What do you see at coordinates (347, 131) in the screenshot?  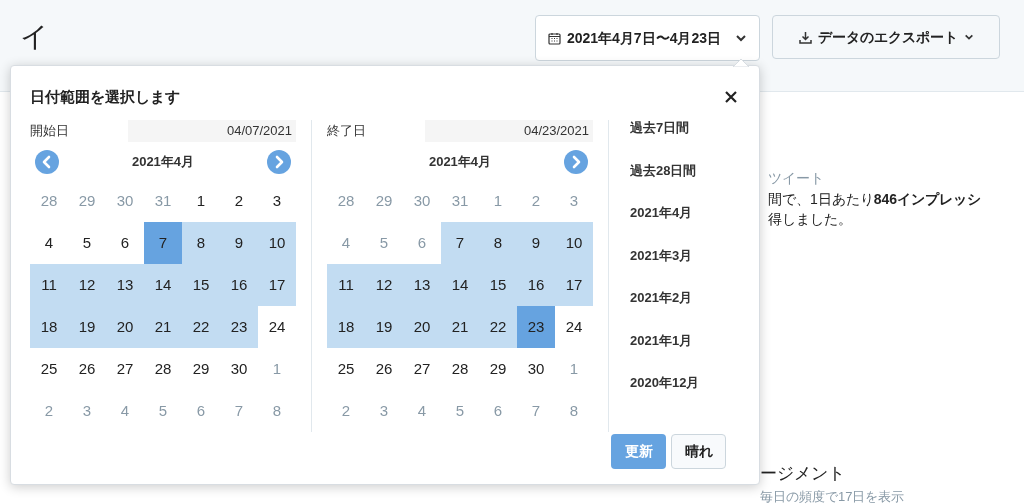 I see `field-label: 終了日` at bounding box center [347, 131].